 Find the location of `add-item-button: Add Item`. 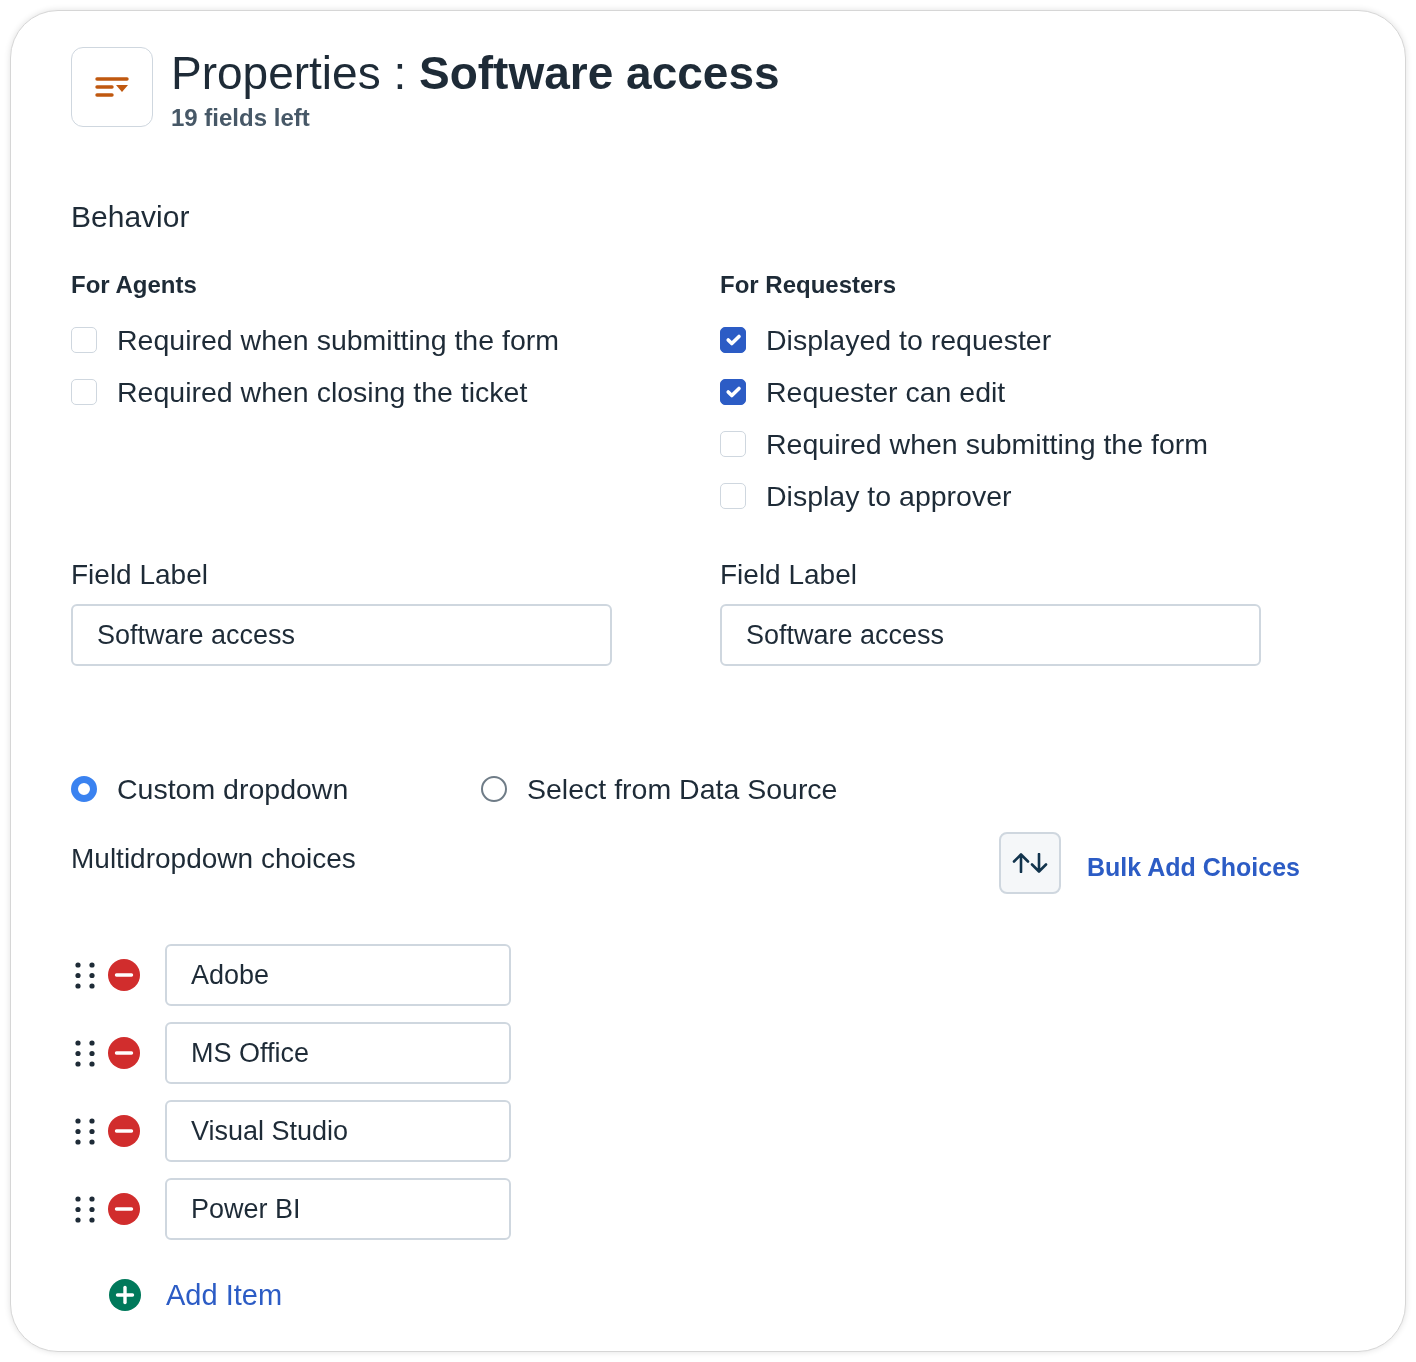

add-item-button: Add Item is located at coordinates (196, 1295).